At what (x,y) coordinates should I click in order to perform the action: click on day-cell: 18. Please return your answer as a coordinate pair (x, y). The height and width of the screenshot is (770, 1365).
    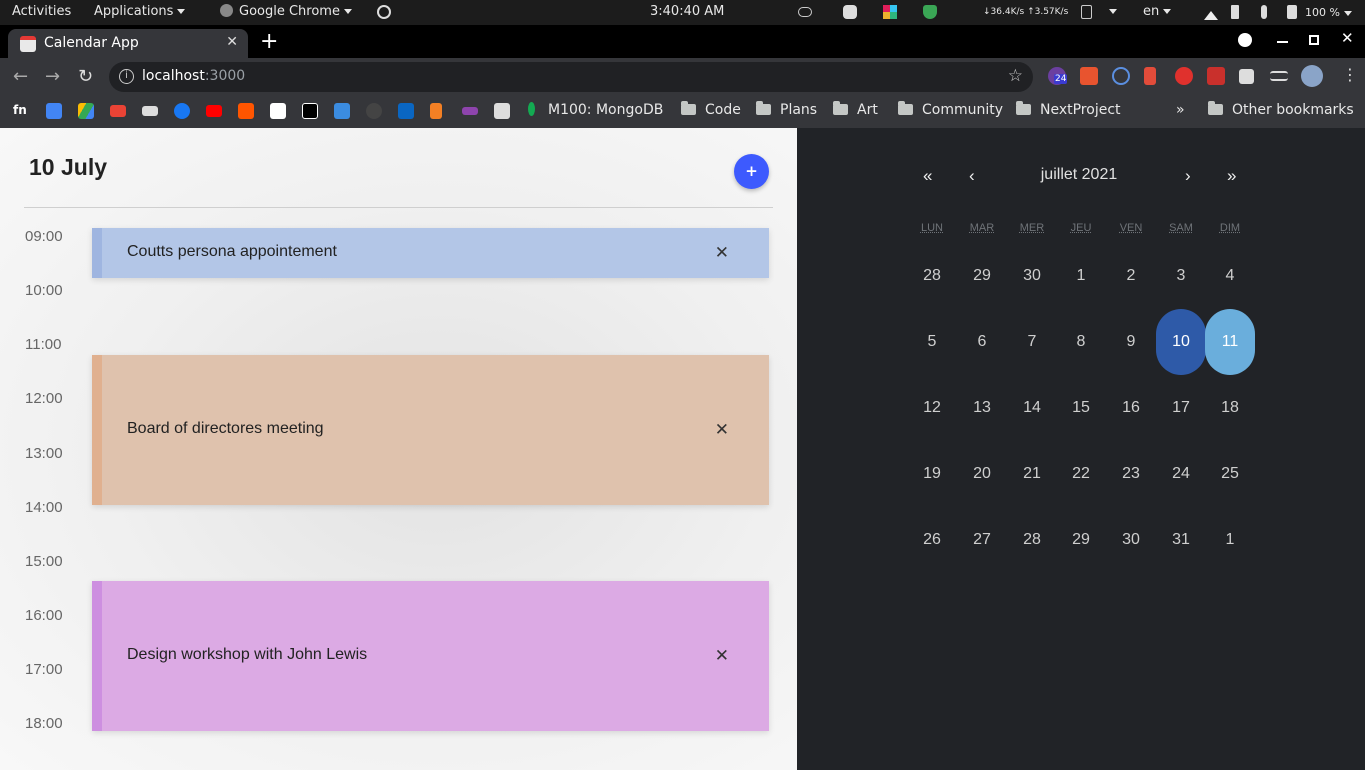
    Looking at the image, I should click on (1230, 408).